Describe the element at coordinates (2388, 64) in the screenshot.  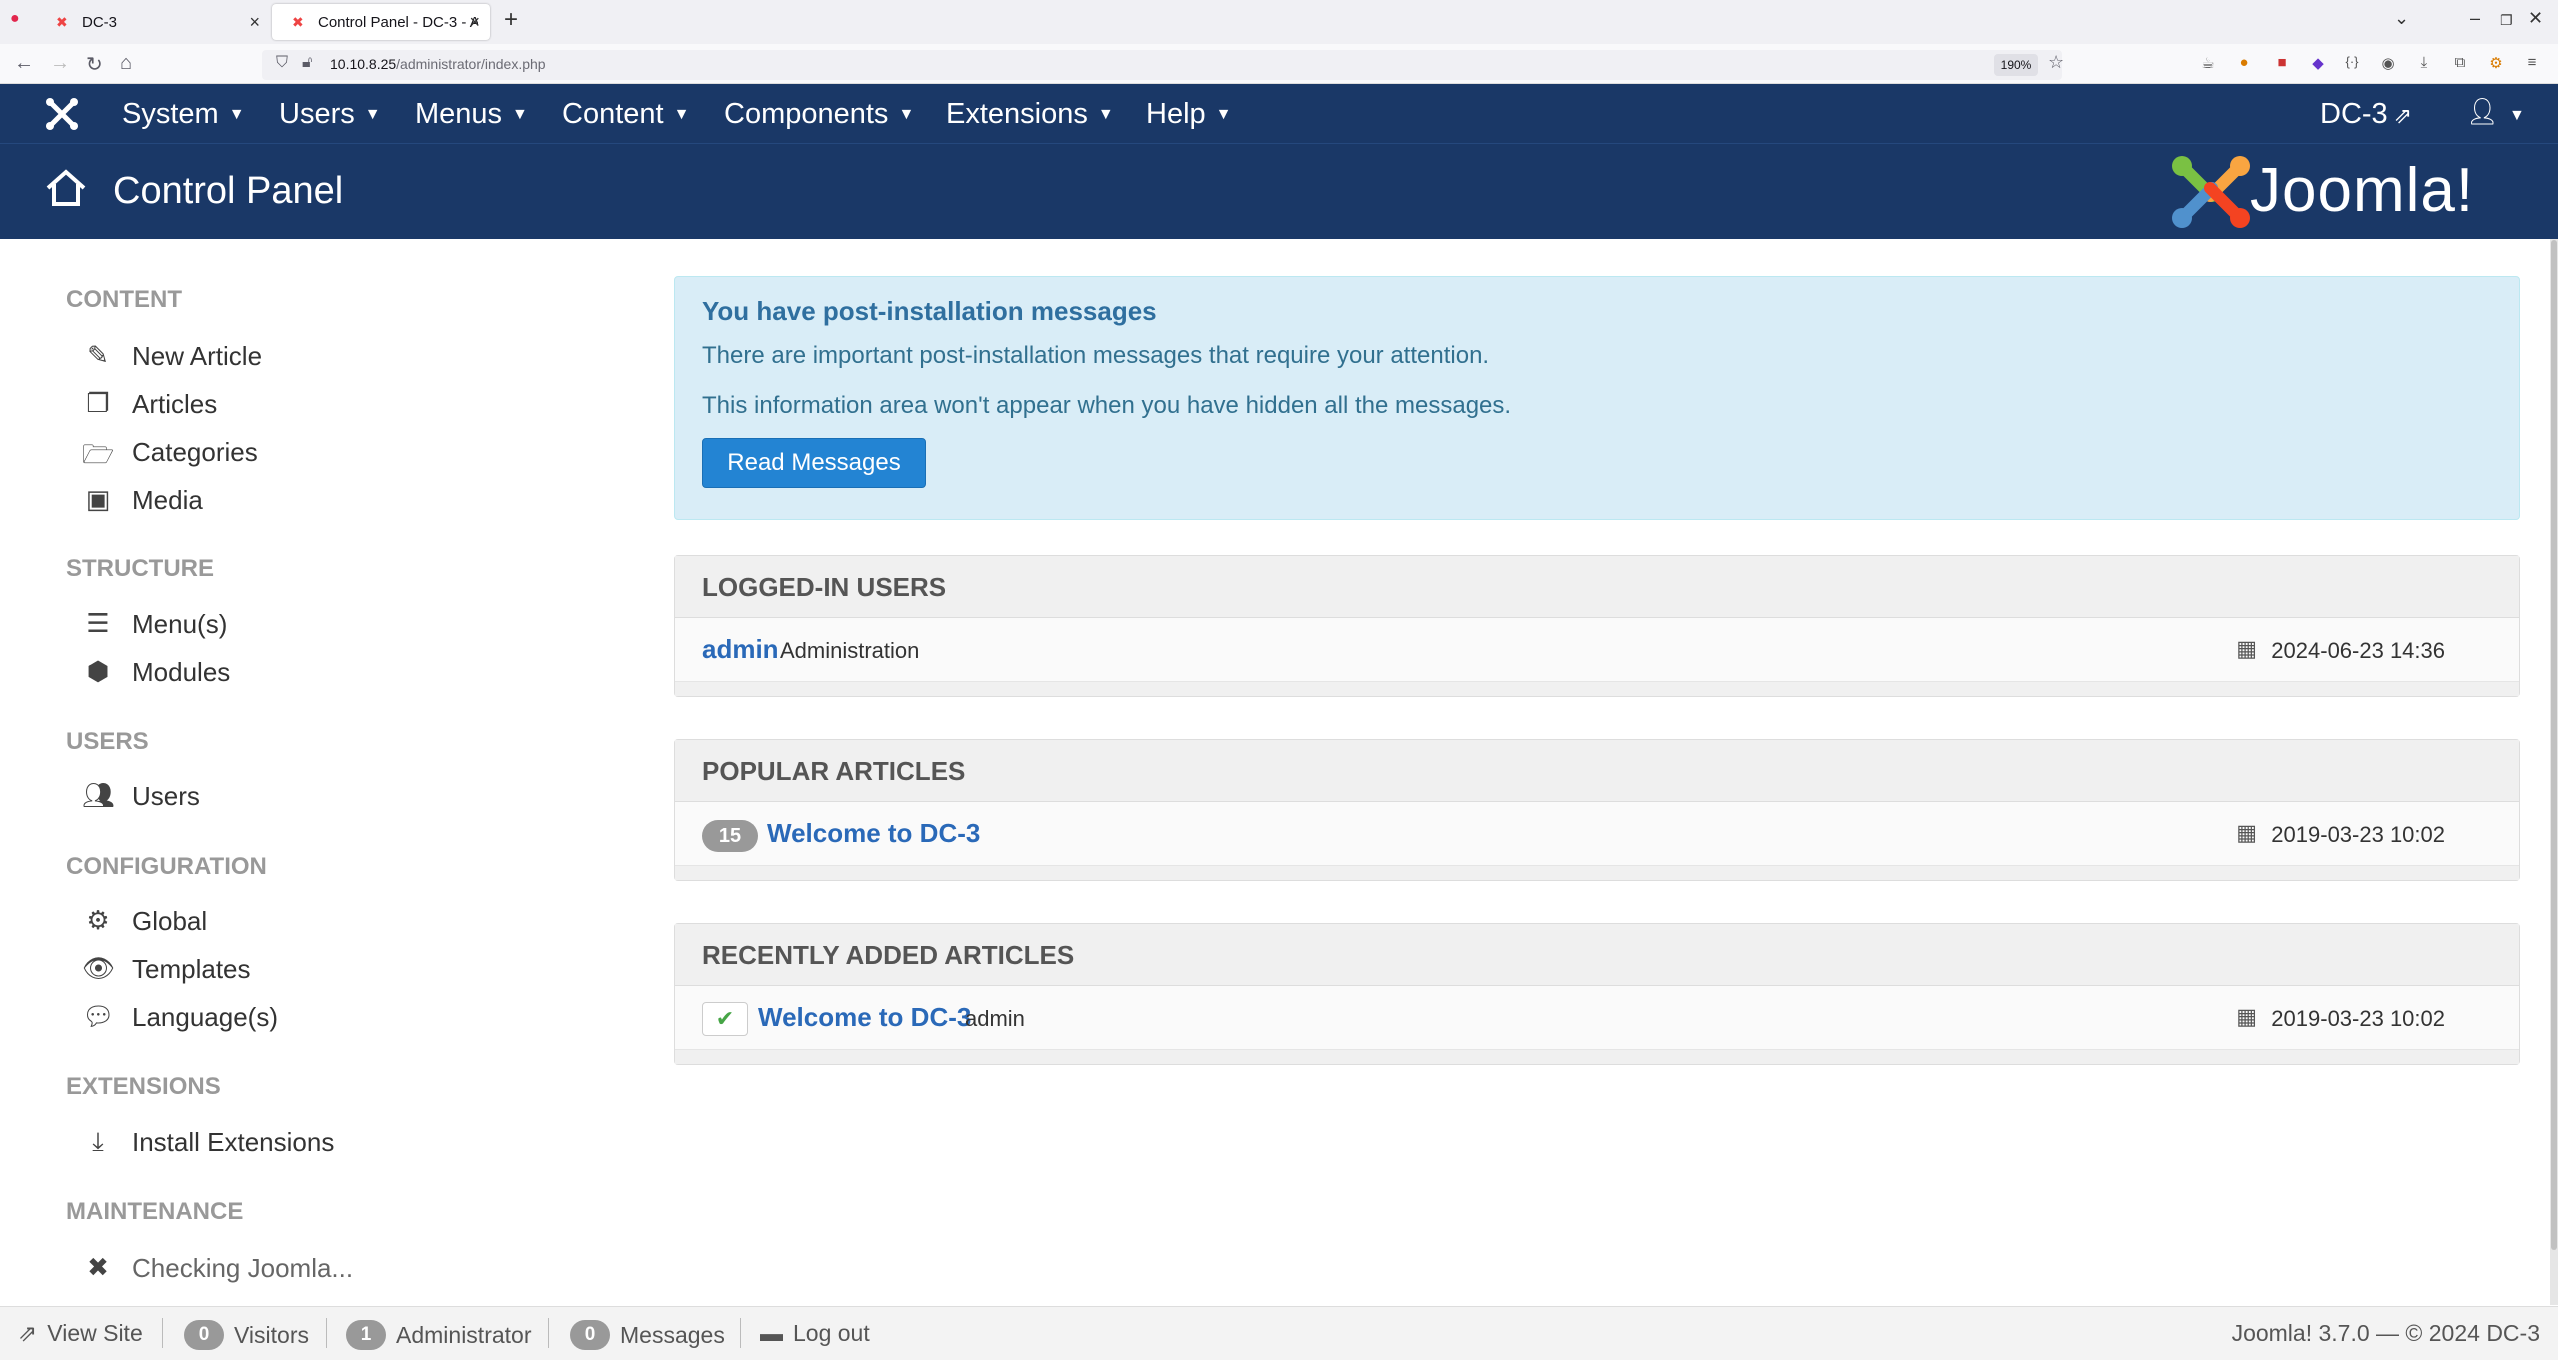
I see `extension-icon-6: ◉` at that location.